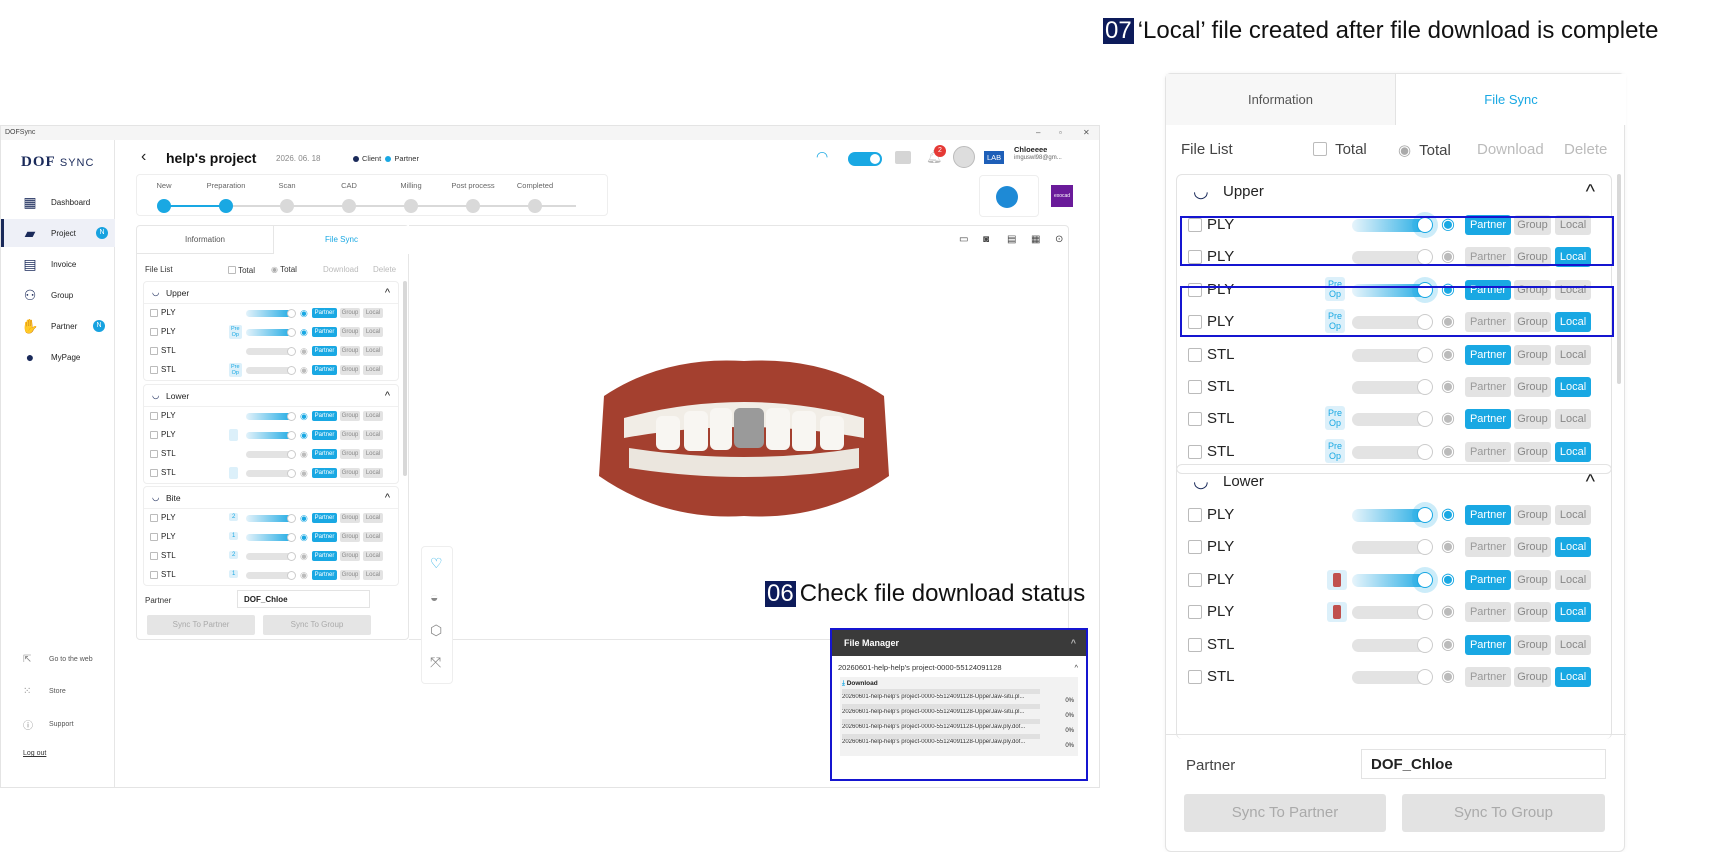 This screenshot has height=852, width=1713. What do you see at coordinates (271, 518) in the screenshot?
I see `file-row: PLY 2 ◉ Partner Group Local` at bounding box center [271, 518].